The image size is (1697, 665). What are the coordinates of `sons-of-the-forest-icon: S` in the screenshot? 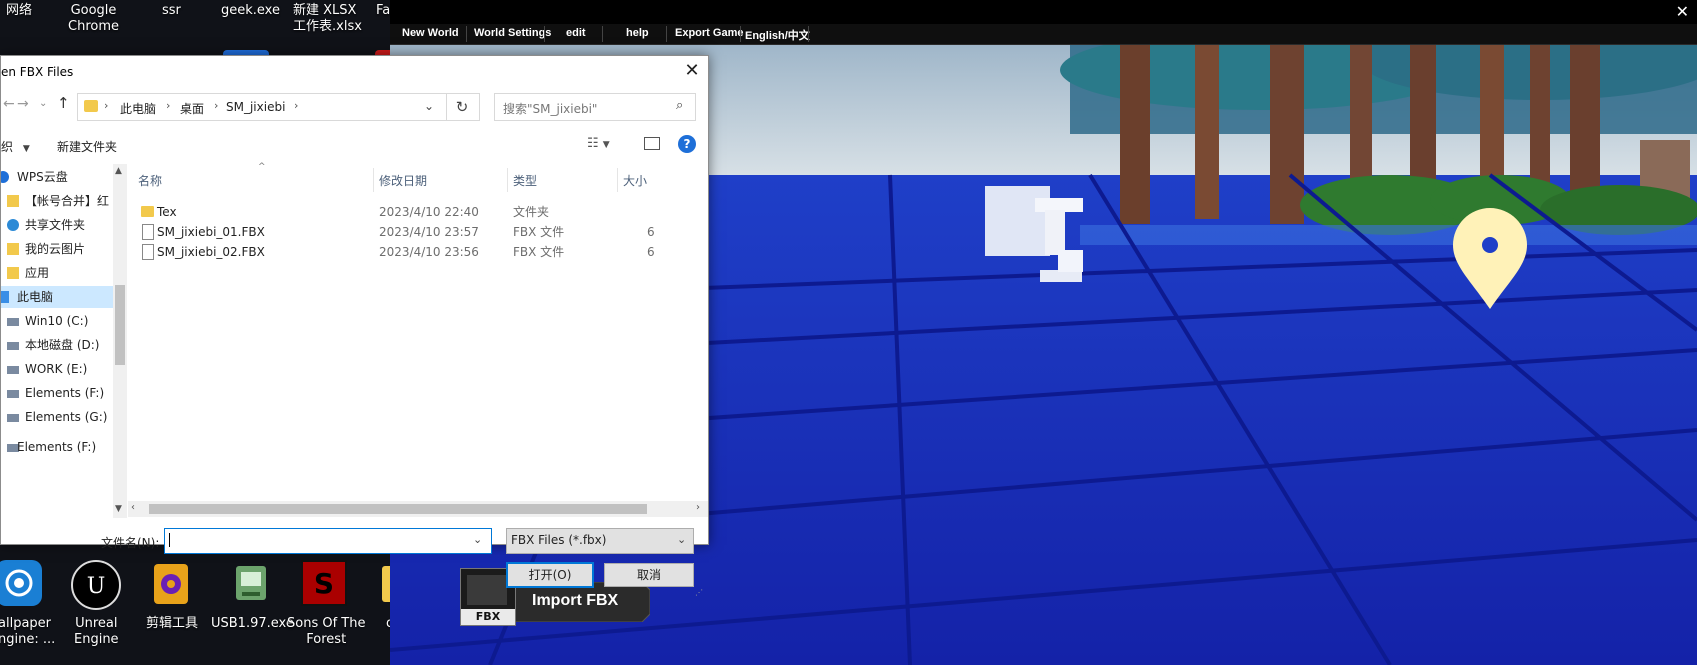 It's located at (324, 583).